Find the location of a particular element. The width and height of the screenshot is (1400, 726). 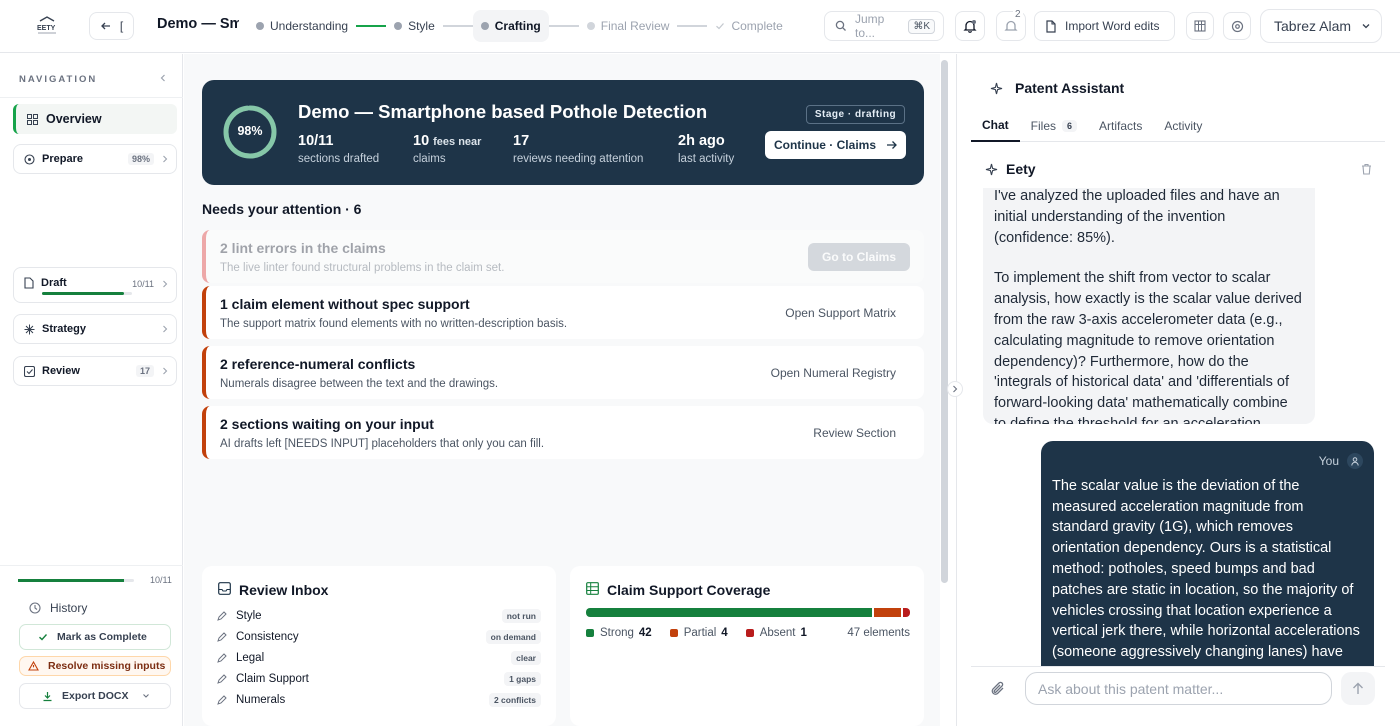

clock-icon is located at coordinates (35, 608).